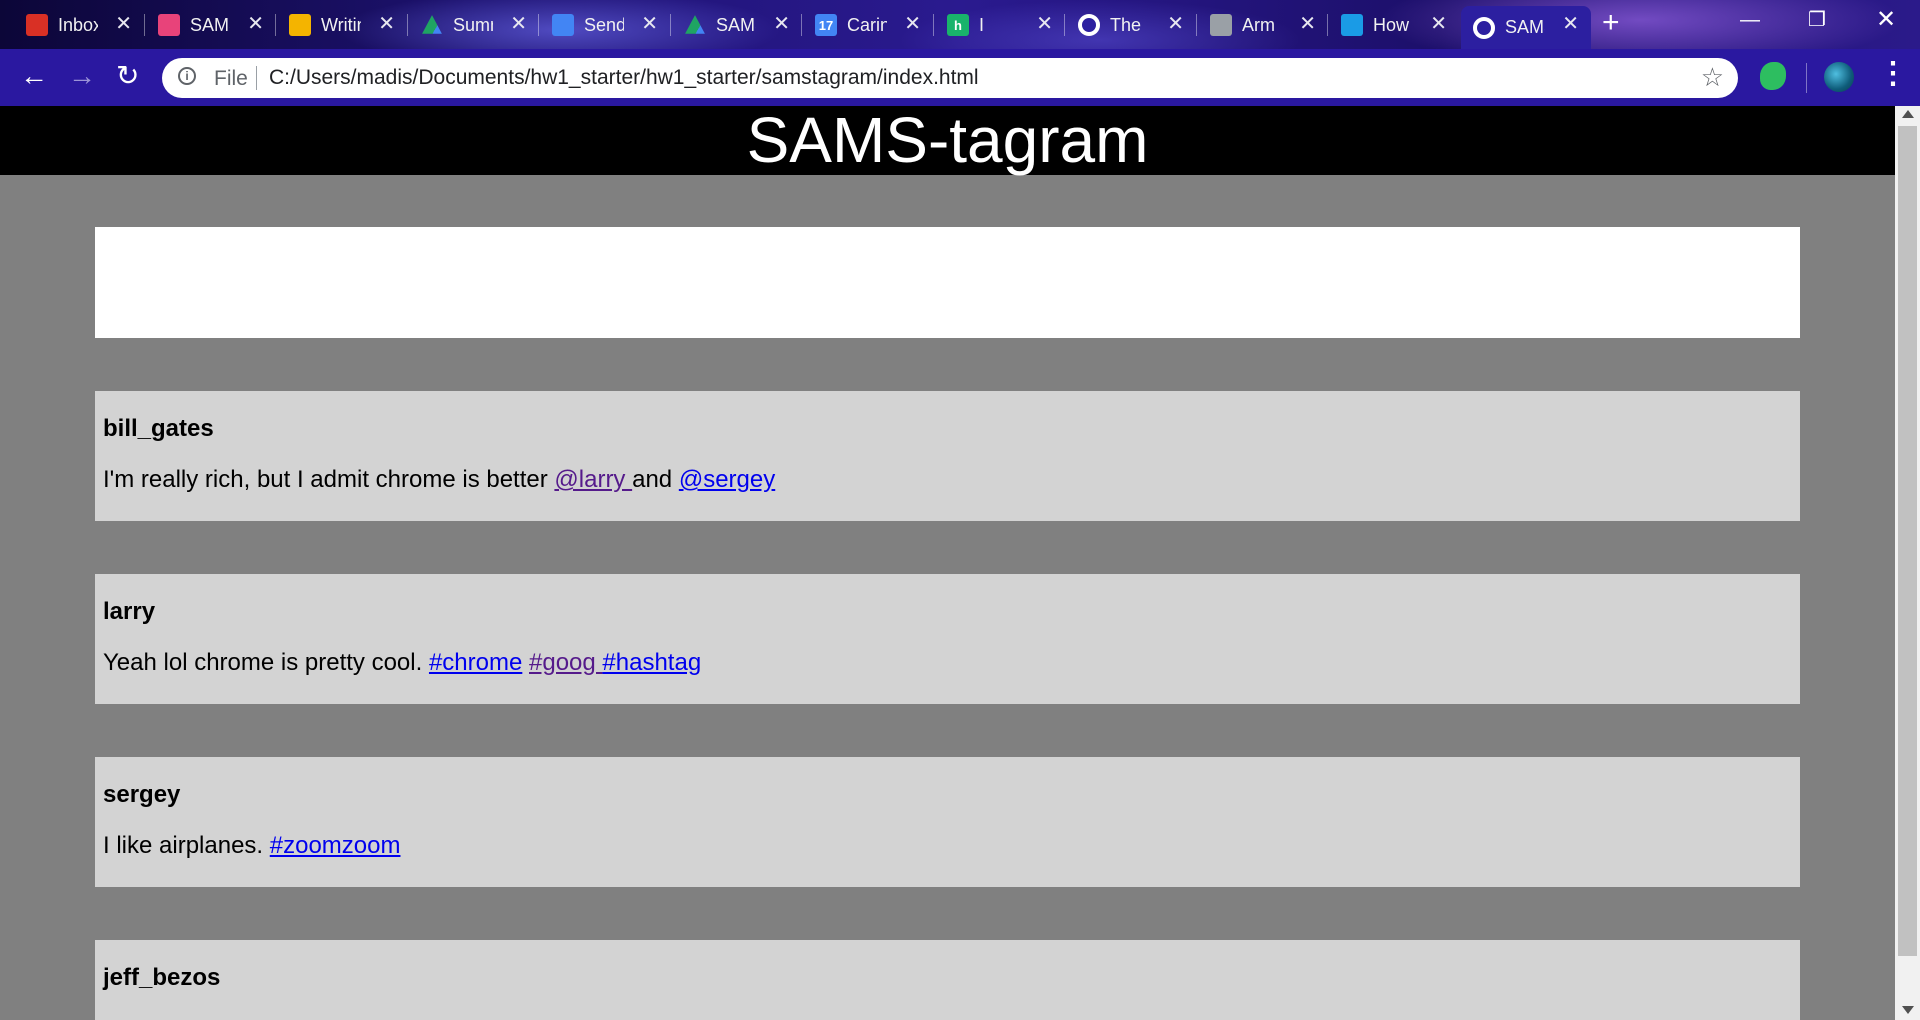 This screenshot has height=1020, width=1920. I want to click on tab-title: How, so click(1391, 24).